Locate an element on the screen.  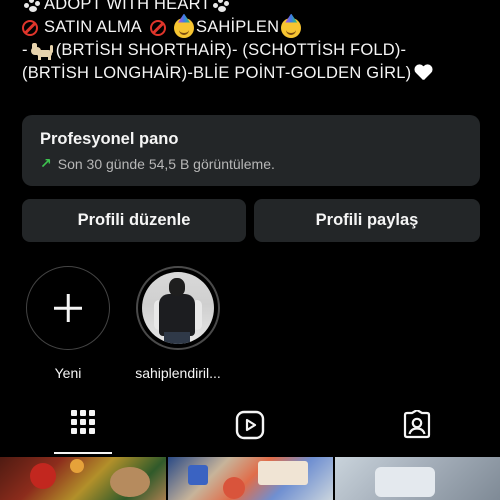
grid-icon is located at coordinates (83, 422).